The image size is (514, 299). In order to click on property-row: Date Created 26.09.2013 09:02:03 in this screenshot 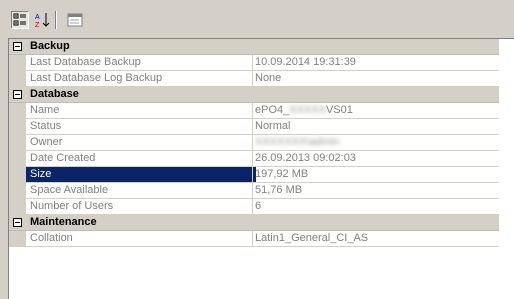, I will do `click(254, 159)`.